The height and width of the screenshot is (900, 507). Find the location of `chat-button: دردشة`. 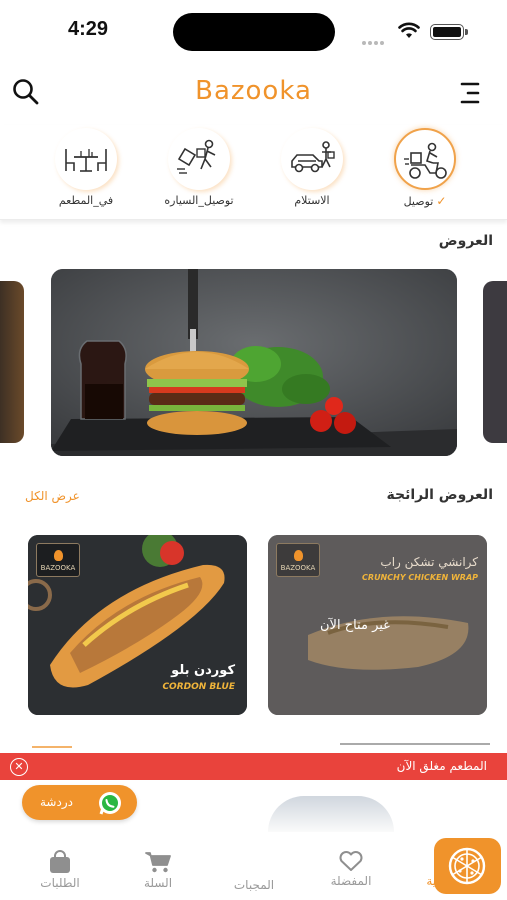

chat-button: دردشة is located at coordinates (79, 802).